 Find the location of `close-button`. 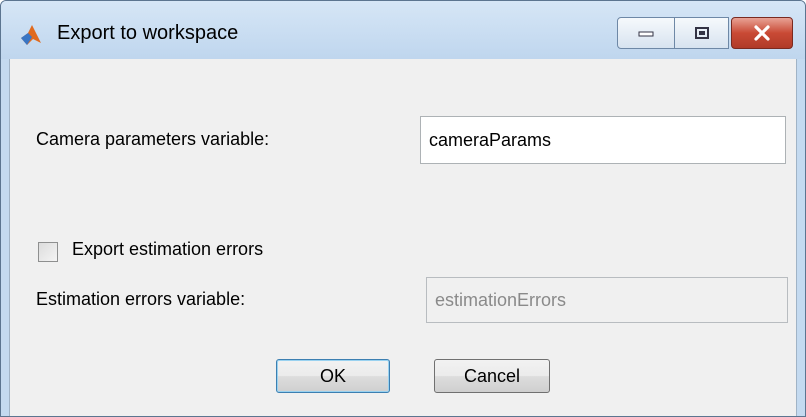

close-button is located at coordinates (762, 33).